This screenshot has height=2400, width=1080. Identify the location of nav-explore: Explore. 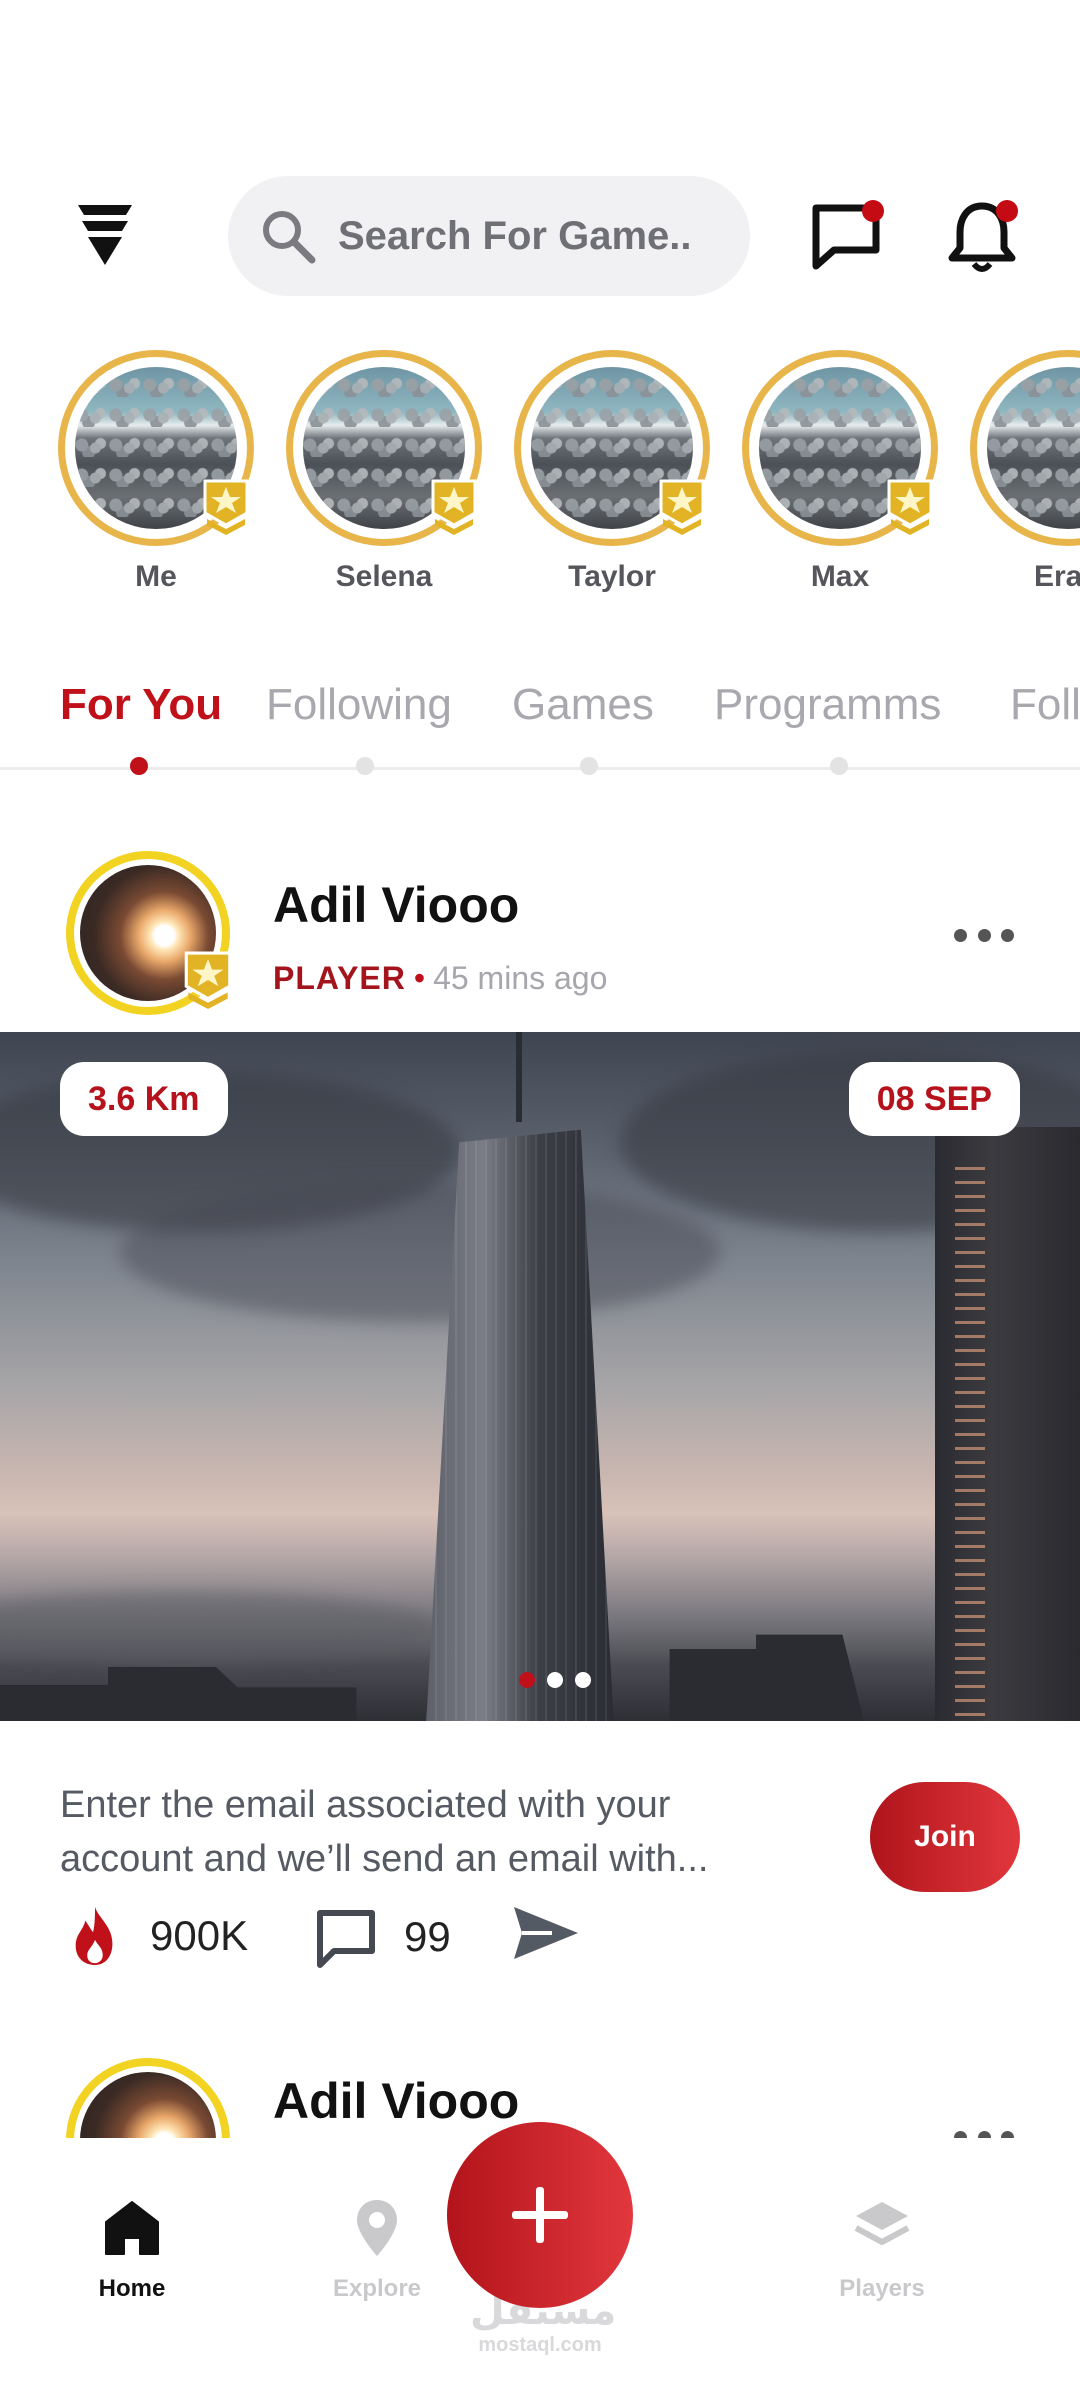
(377, 2250).